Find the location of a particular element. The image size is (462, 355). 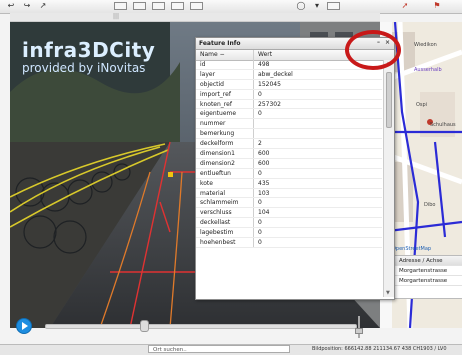

map-label: Ausserhalb is located at coordinates (428, 70).